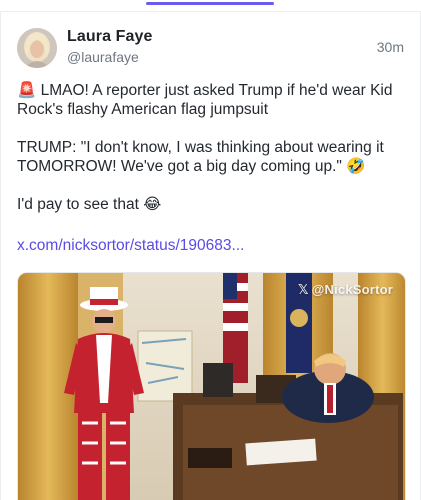  Describe the element at coordinates (390, 47) in the screenshot. I see `post-timestamp: 30m` at that location.